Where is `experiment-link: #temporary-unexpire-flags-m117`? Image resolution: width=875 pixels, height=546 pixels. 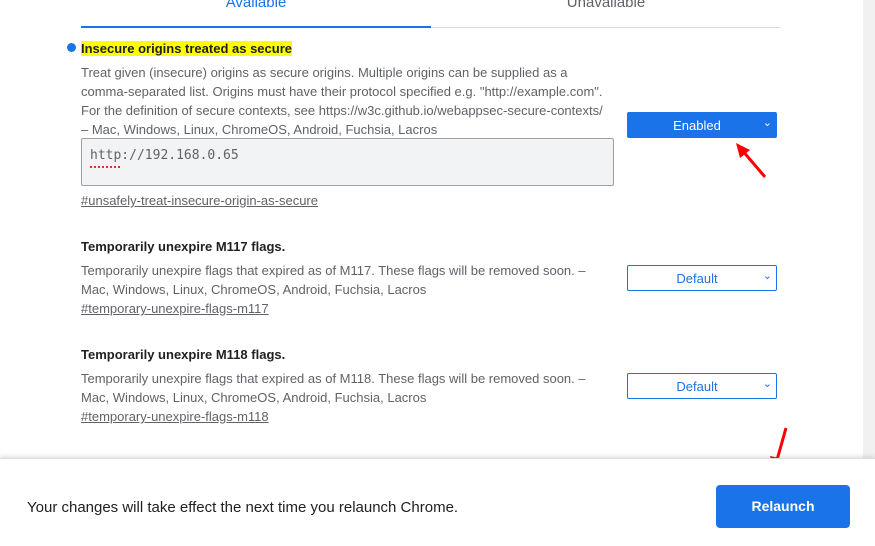 experiment-link: #temporary-unexpire-flags-m117 is located at coordinates (175, 308).